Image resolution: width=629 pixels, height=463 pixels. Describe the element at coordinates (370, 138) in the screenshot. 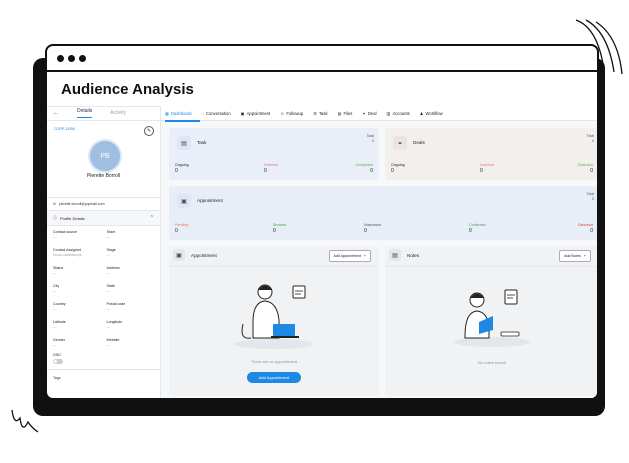

I see `task-total: Total 0` at that location.